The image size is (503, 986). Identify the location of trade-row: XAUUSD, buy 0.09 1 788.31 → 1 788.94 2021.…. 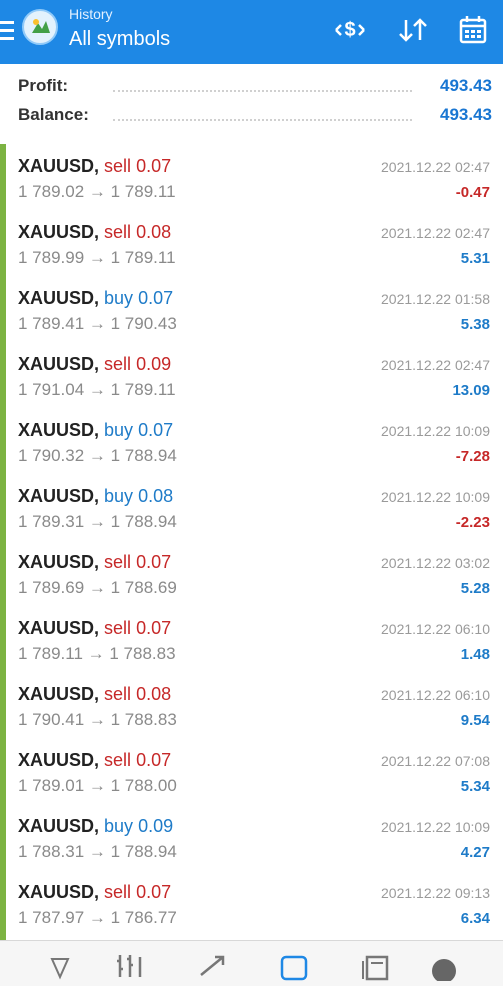
(251, 837).